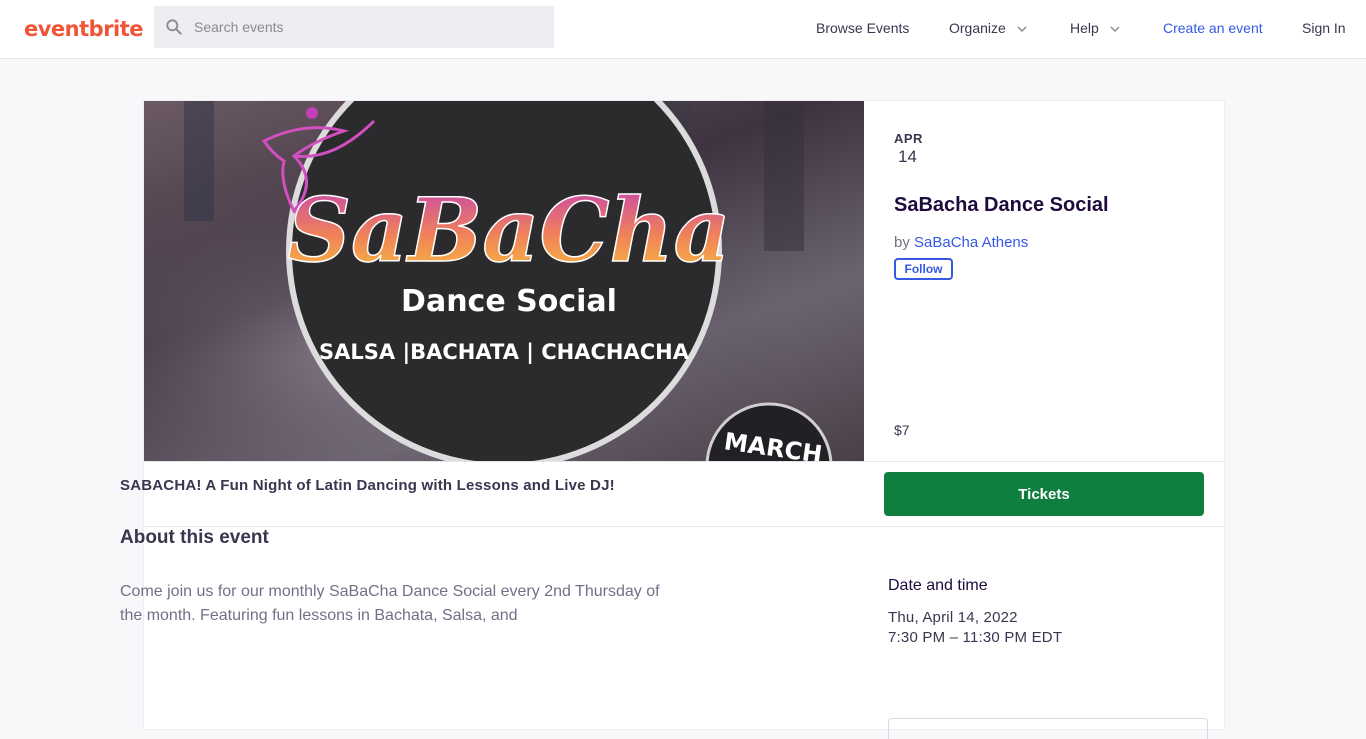  What do you see at coordinates (509, 301) in the screenshot?
I see `hero-subtitle-text: Dance Social` at bounding box center [509, 301].